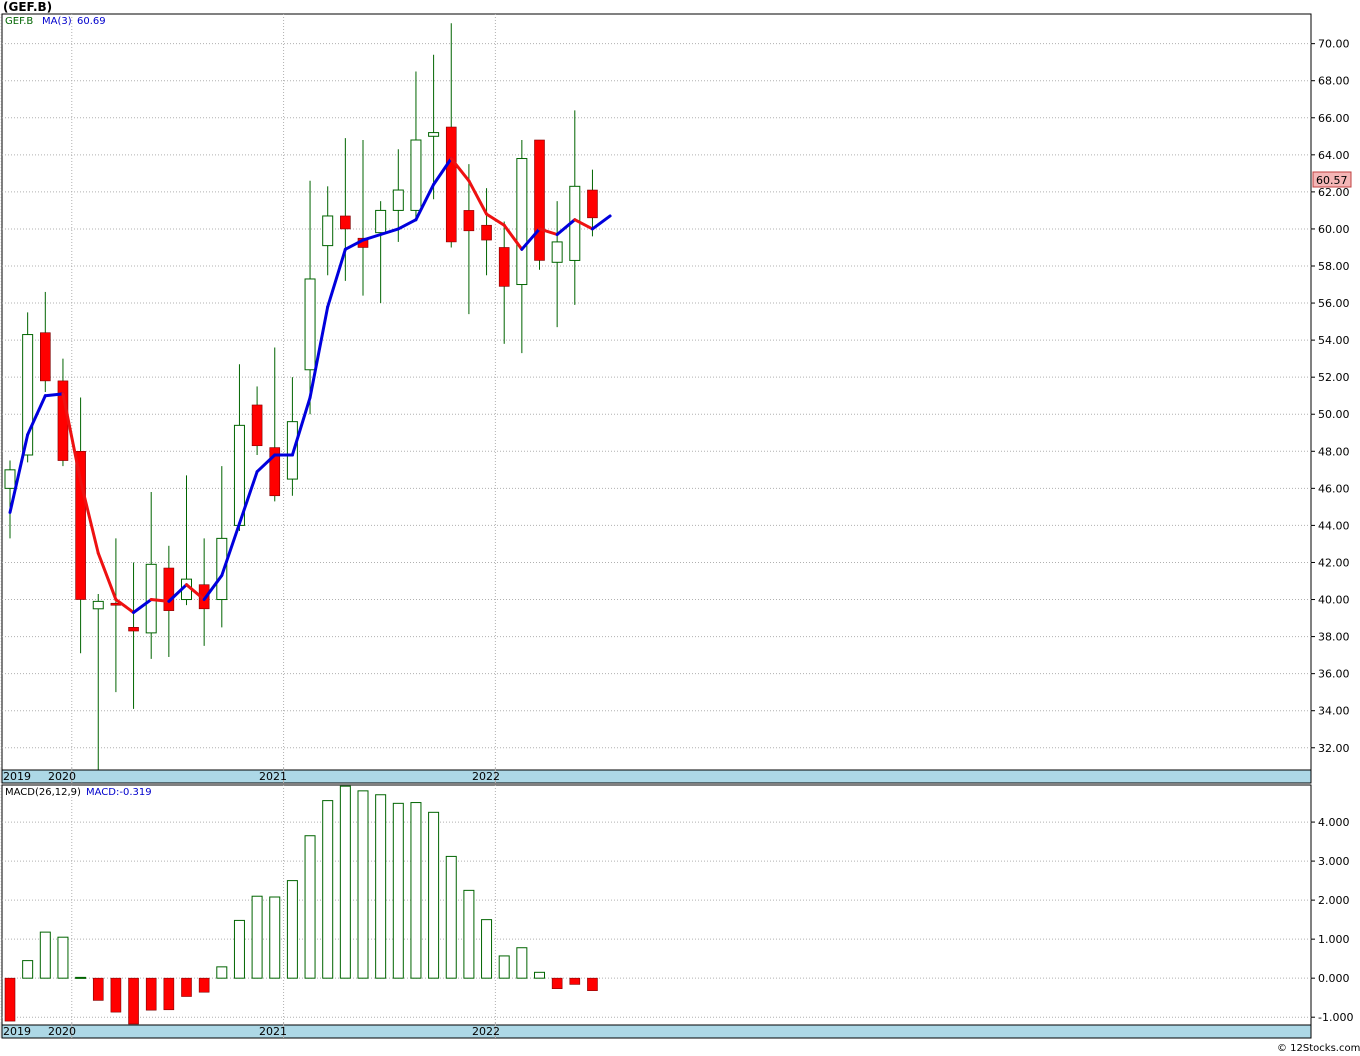 This screenshot has height=1056, width=1360. Describe the element at coordinates (1334, 340) in the screenshot. I see `price-y-tick-label: 54.00` at that location.